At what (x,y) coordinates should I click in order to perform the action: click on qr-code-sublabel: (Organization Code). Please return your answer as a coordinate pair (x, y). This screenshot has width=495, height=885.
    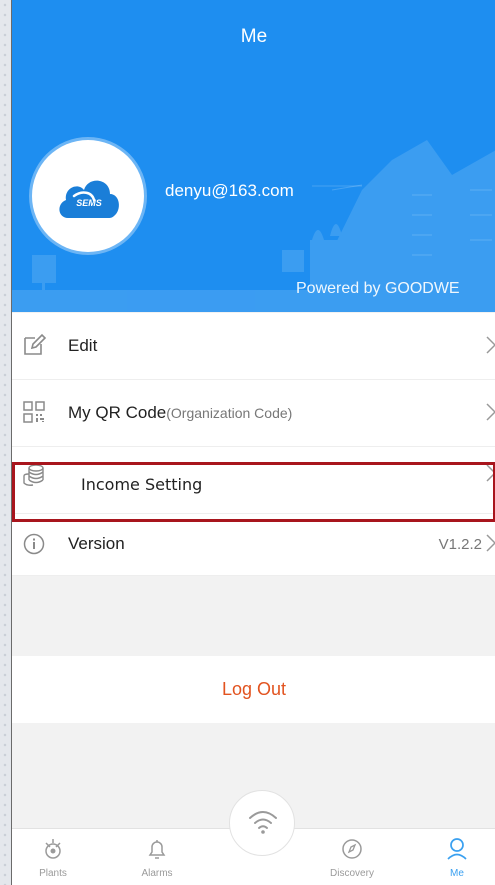
    Looking at the image, I should click on (229, 413).